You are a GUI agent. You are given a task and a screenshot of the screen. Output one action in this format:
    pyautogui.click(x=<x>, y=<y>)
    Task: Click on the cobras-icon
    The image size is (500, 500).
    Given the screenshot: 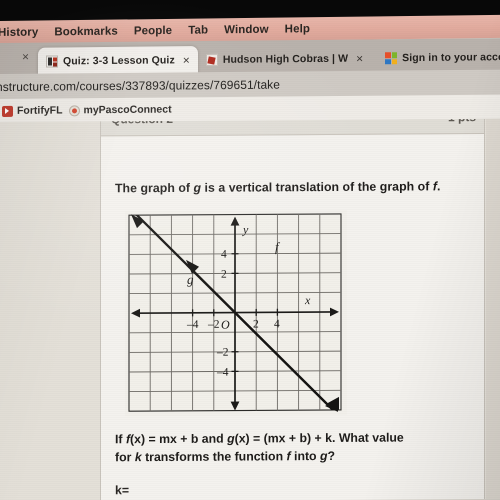 What is the action you would take?
    pyautogui.click(x=211, y=60)
    